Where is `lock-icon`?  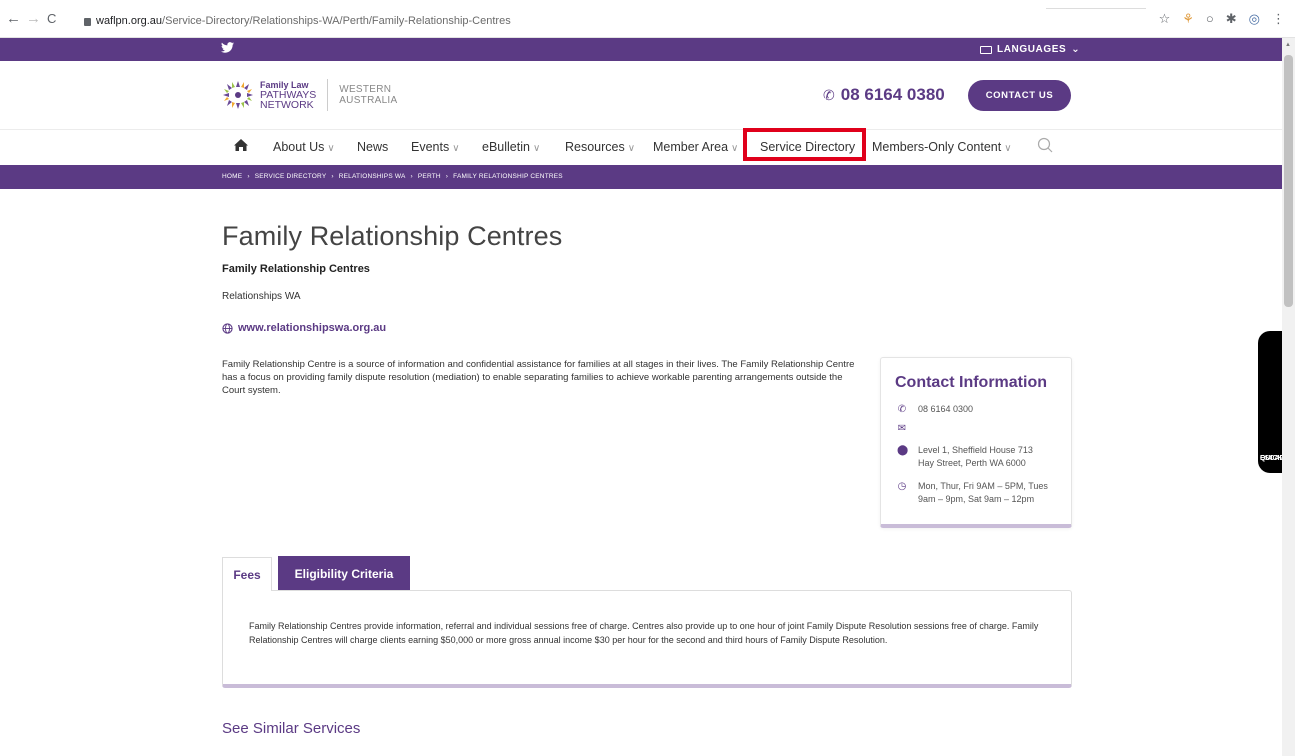
lock-icon is located at coordinates (87, 22).